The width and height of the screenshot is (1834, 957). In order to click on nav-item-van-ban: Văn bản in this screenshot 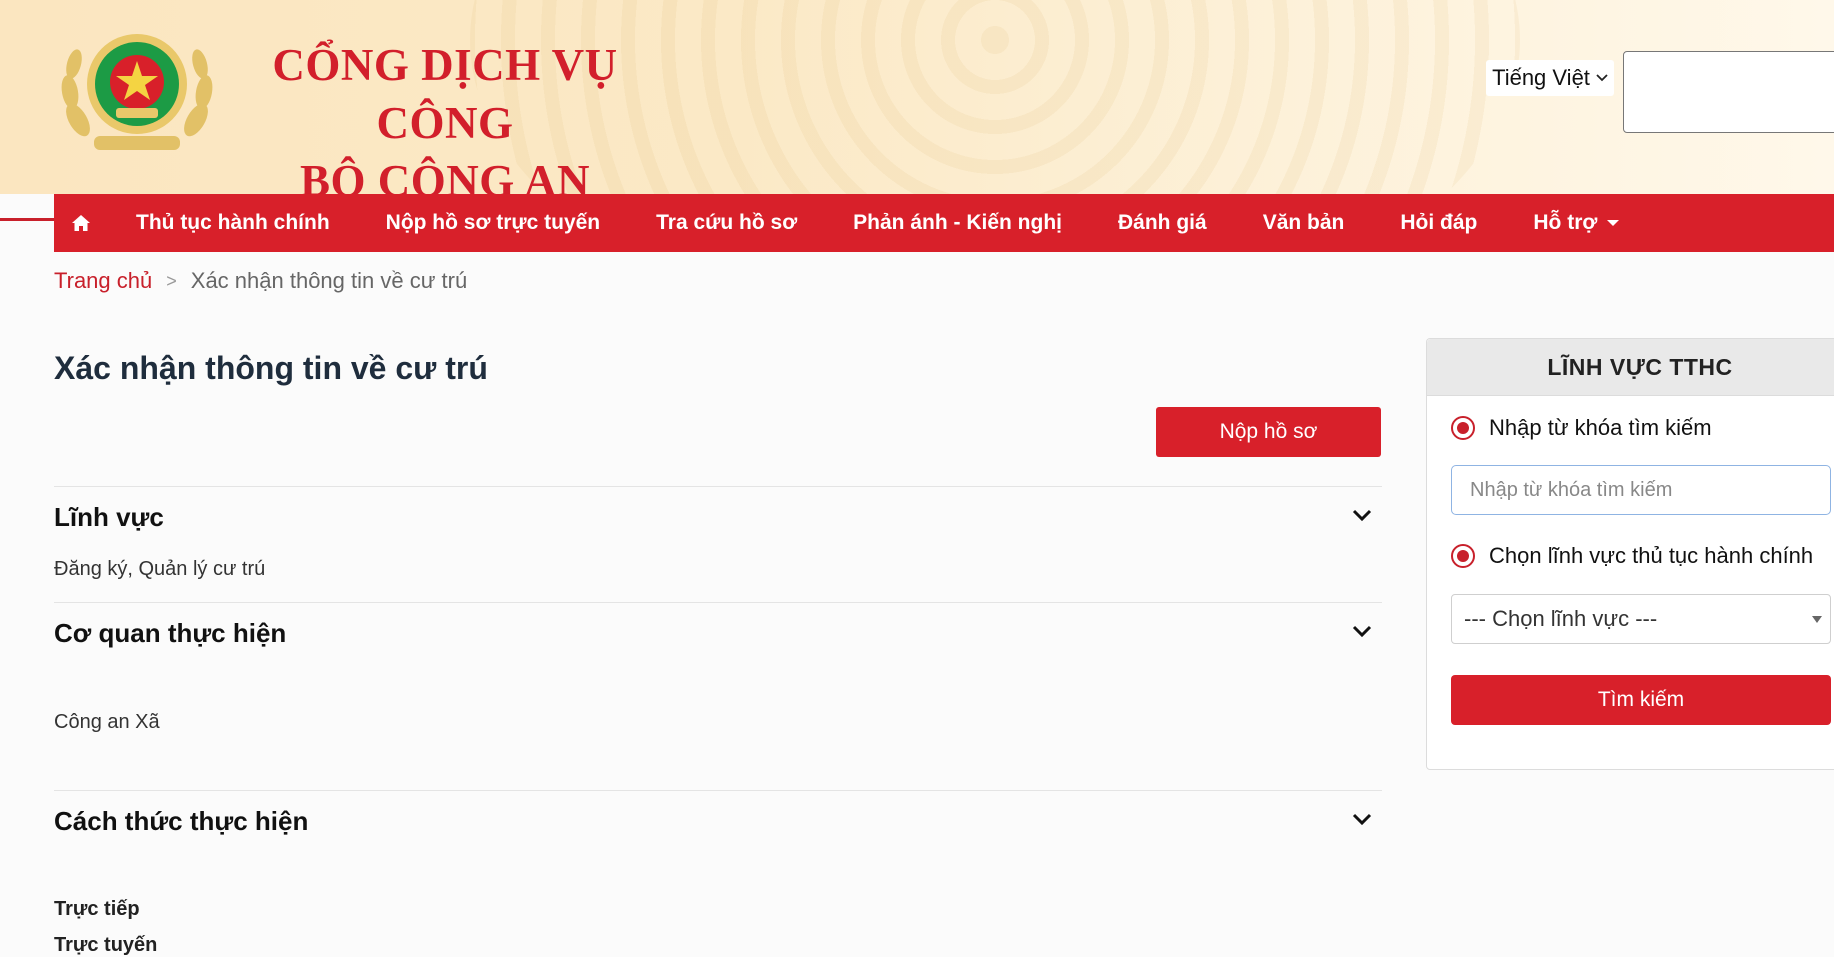, I will do `click(1304, 223)`.